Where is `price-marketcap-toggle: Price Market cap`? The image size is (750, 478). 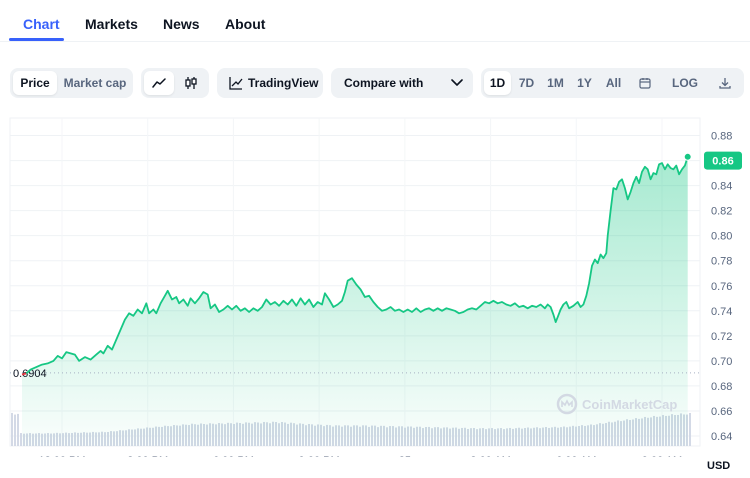 price-marketcap-toggle: Price Market cap is located at coordinates (71, 83).